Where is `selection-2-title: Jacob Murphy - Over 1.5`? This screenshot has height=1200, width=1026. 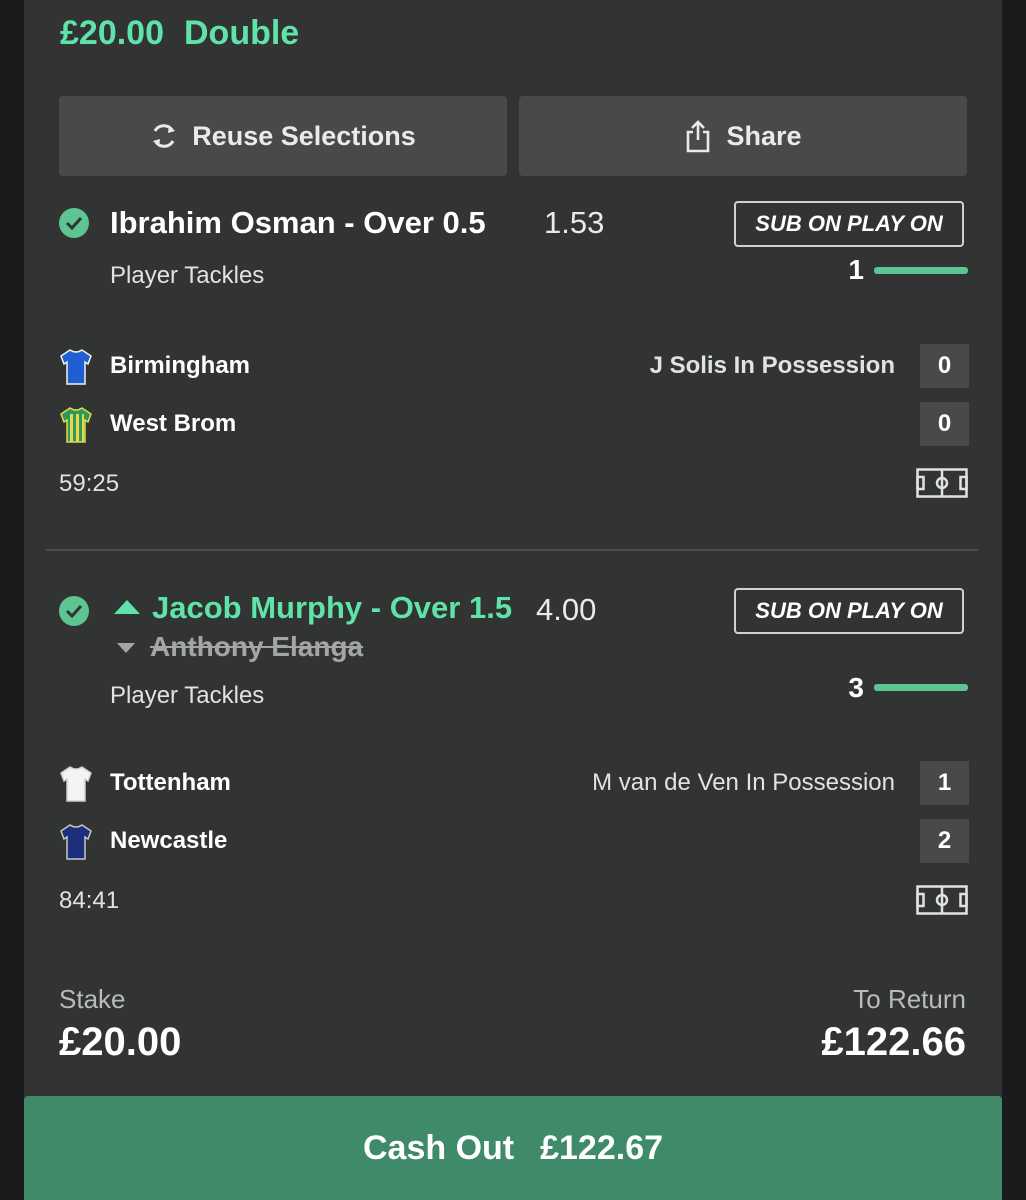 selection-2-title: Jacob Murphy - Over 1.5 is located at coordinates (332, 607).